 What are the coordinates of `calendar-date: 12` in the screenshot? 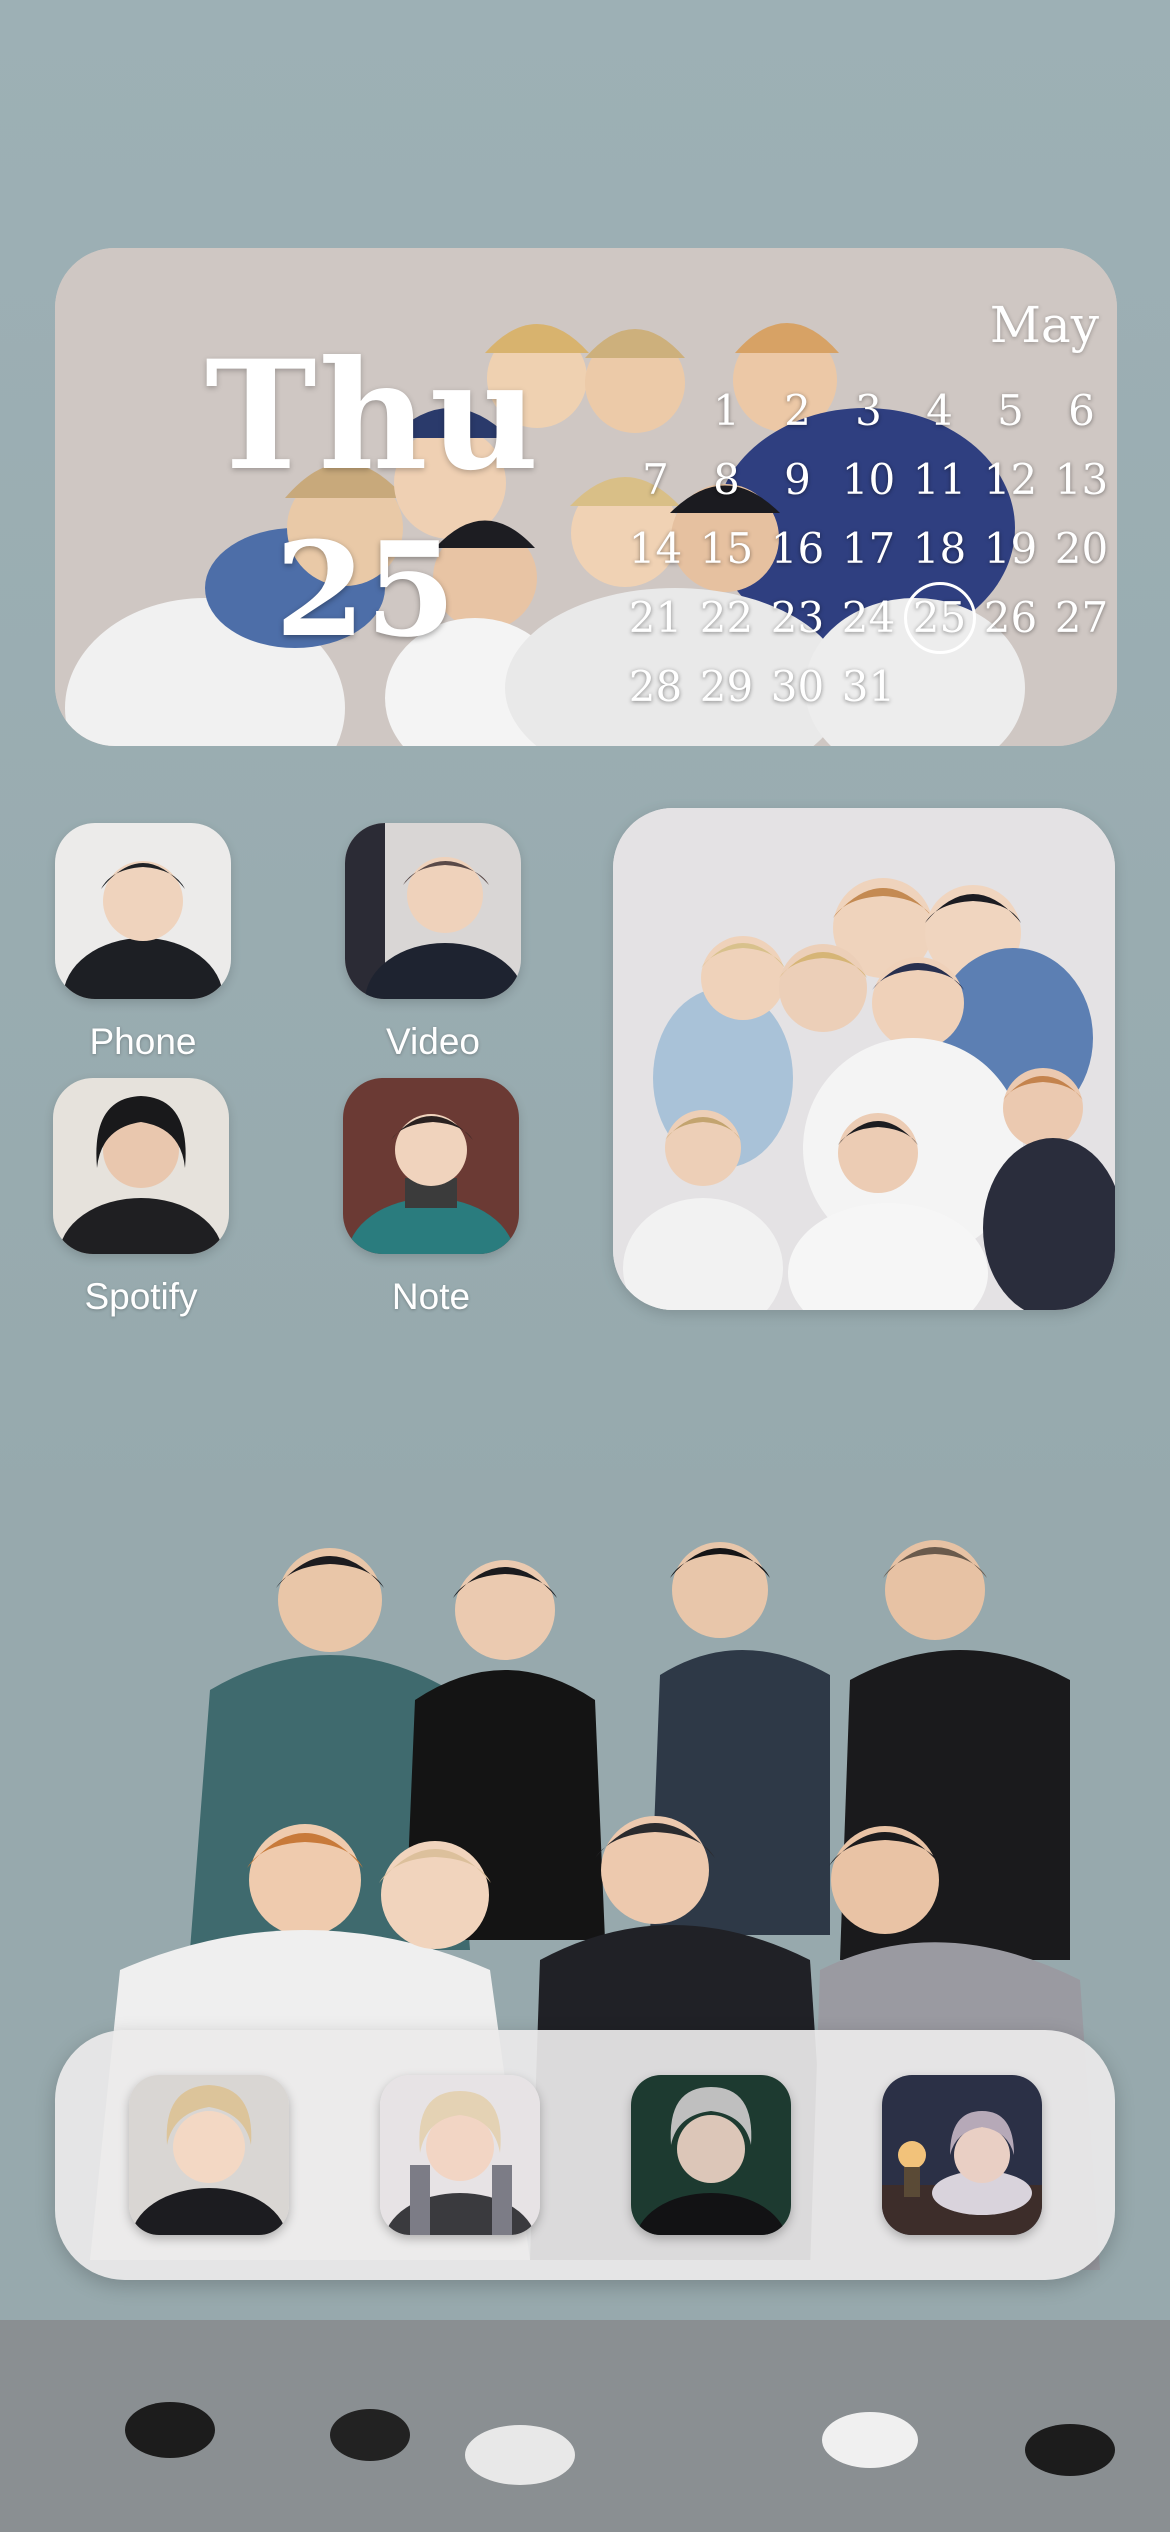 It's located at (1010, 479).